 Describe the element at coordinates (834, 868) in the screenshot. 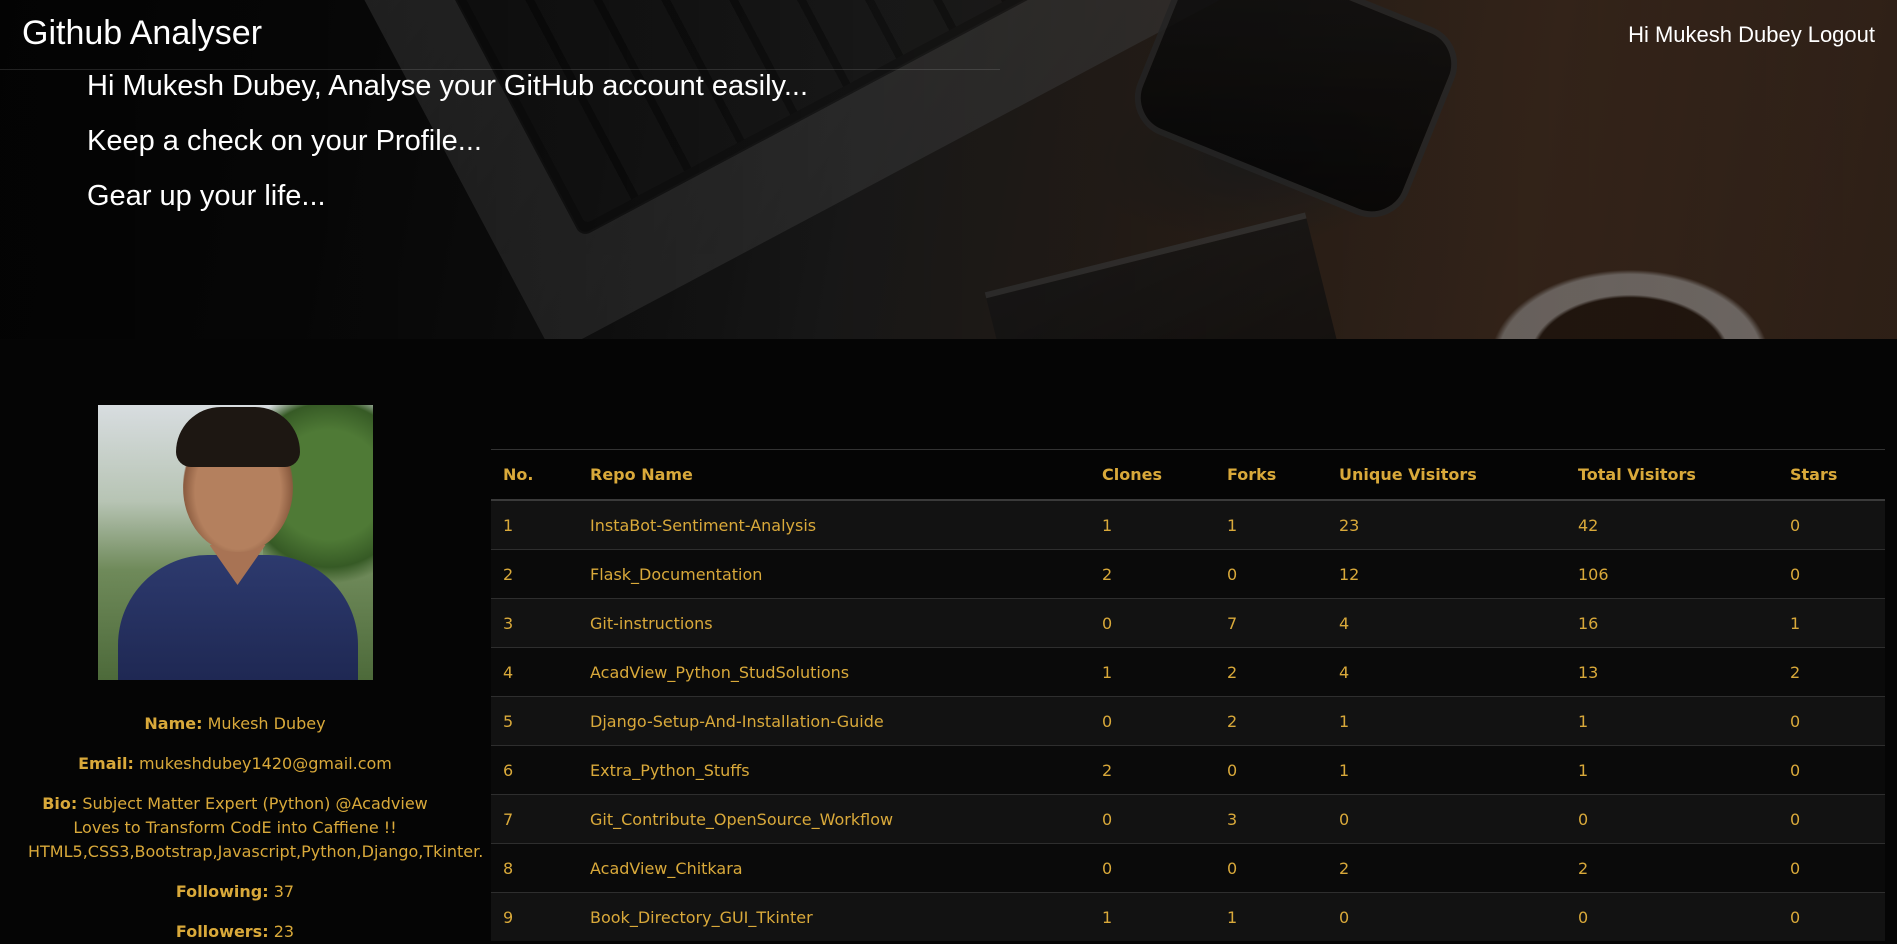

I see `cell-repo-name: AcadView_Chitkara` at that location.